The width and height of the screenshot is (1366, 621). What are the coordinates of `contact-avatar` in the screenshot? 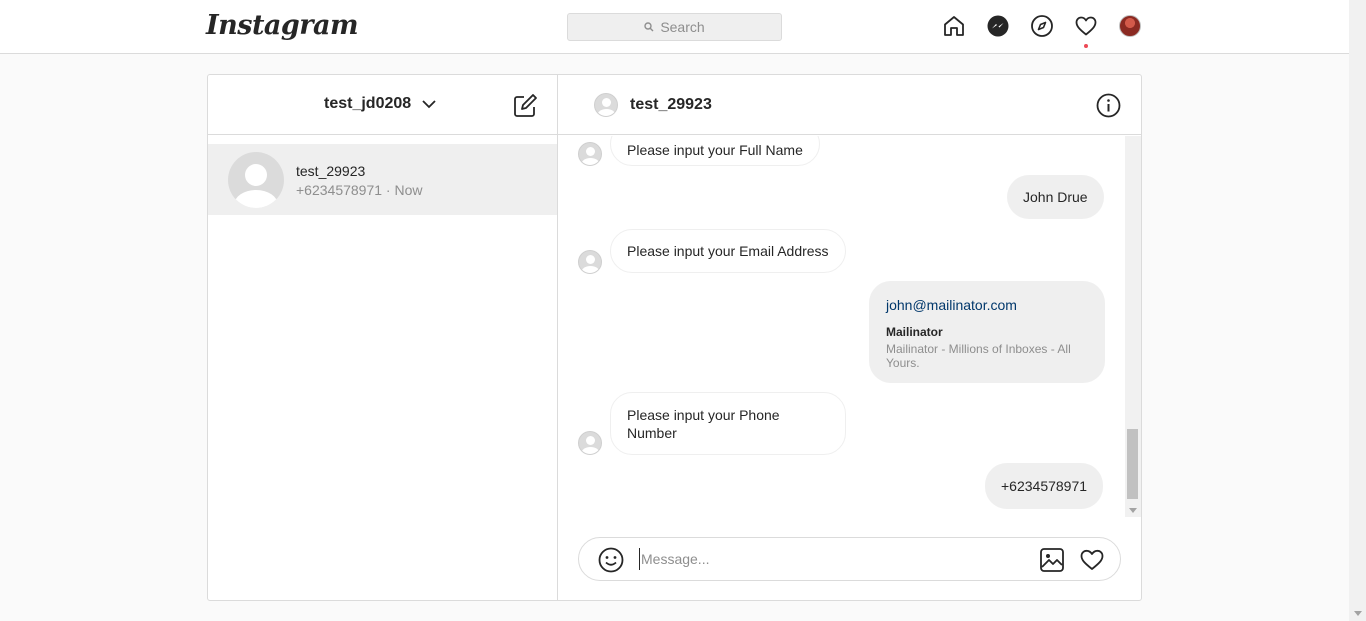 It's located at (606, 105).